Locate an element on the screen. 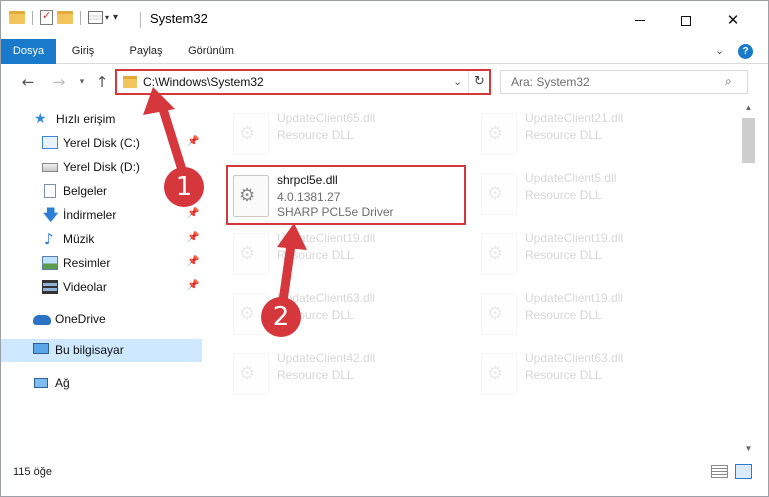 This screenshot has height=497, width=769. arrow-1-shaft is located at coordinates (173, 141).